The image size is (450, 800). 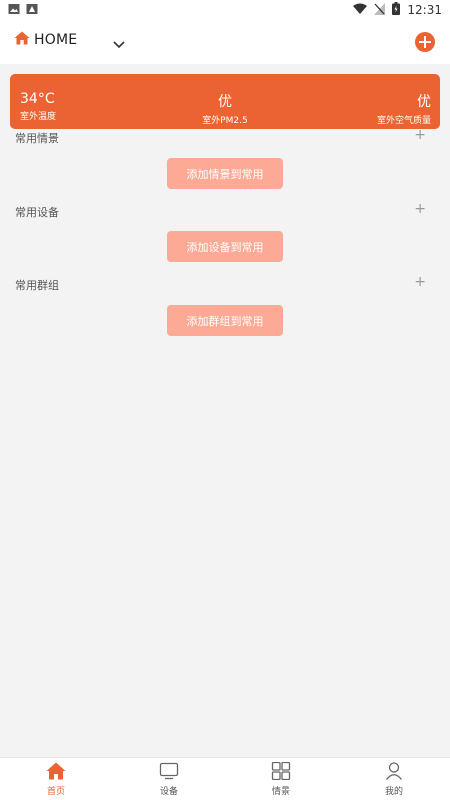 I want to click on user-icon, so click(x=394, y=772).